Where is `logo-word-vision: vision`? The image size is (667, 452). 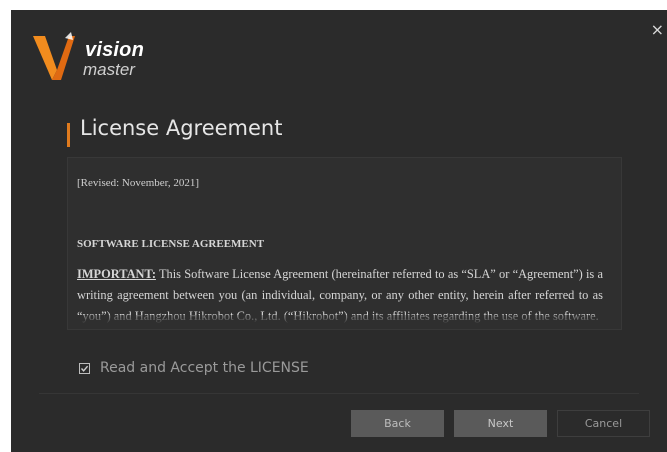 logo-word-vision: vision is located at coordinates (114, 50).